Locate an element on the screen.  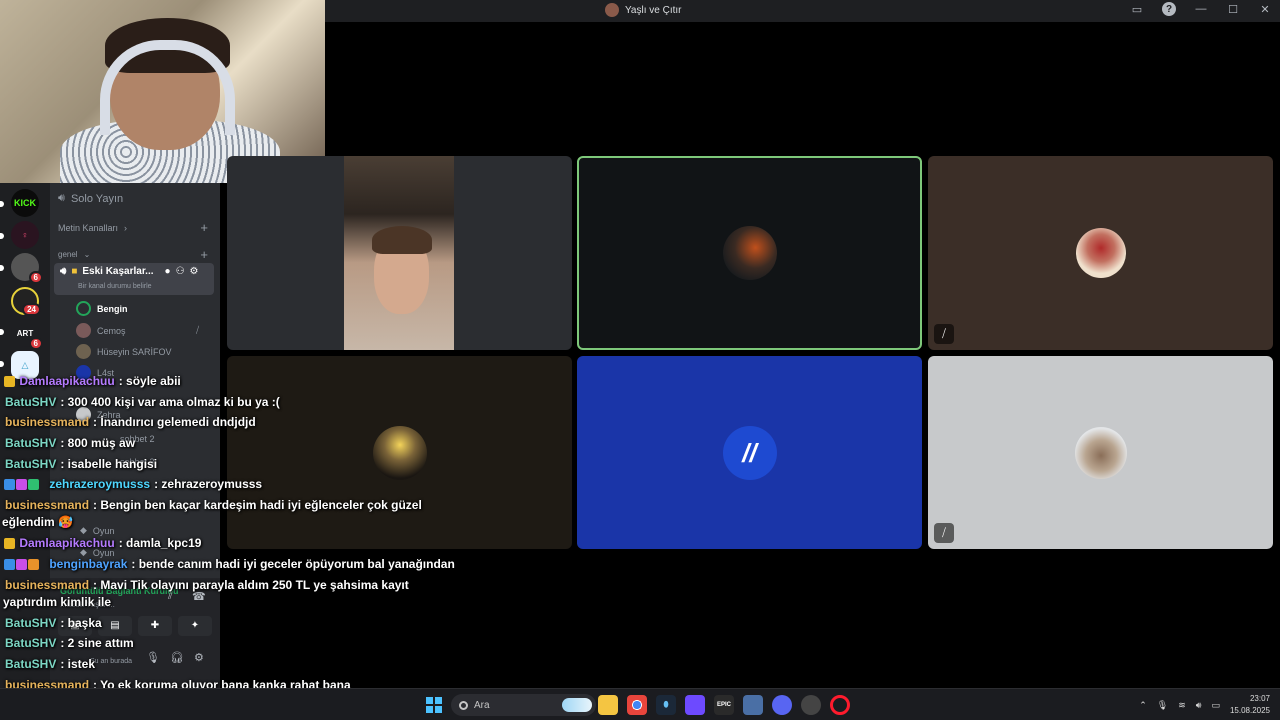
headphones-icon: 🎧︎ is located at coordinates (177, 657).